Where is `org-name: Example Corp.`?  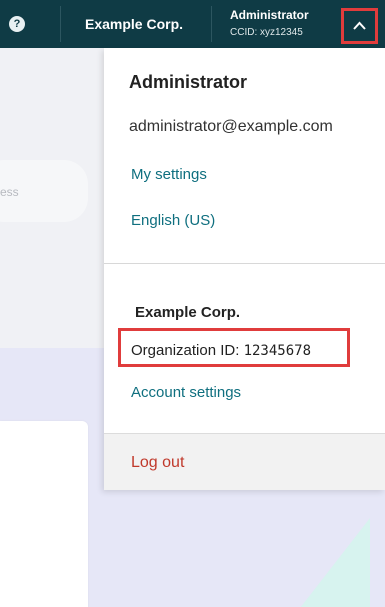 org-name: Example Corp. is located at coordinates (134, 24).